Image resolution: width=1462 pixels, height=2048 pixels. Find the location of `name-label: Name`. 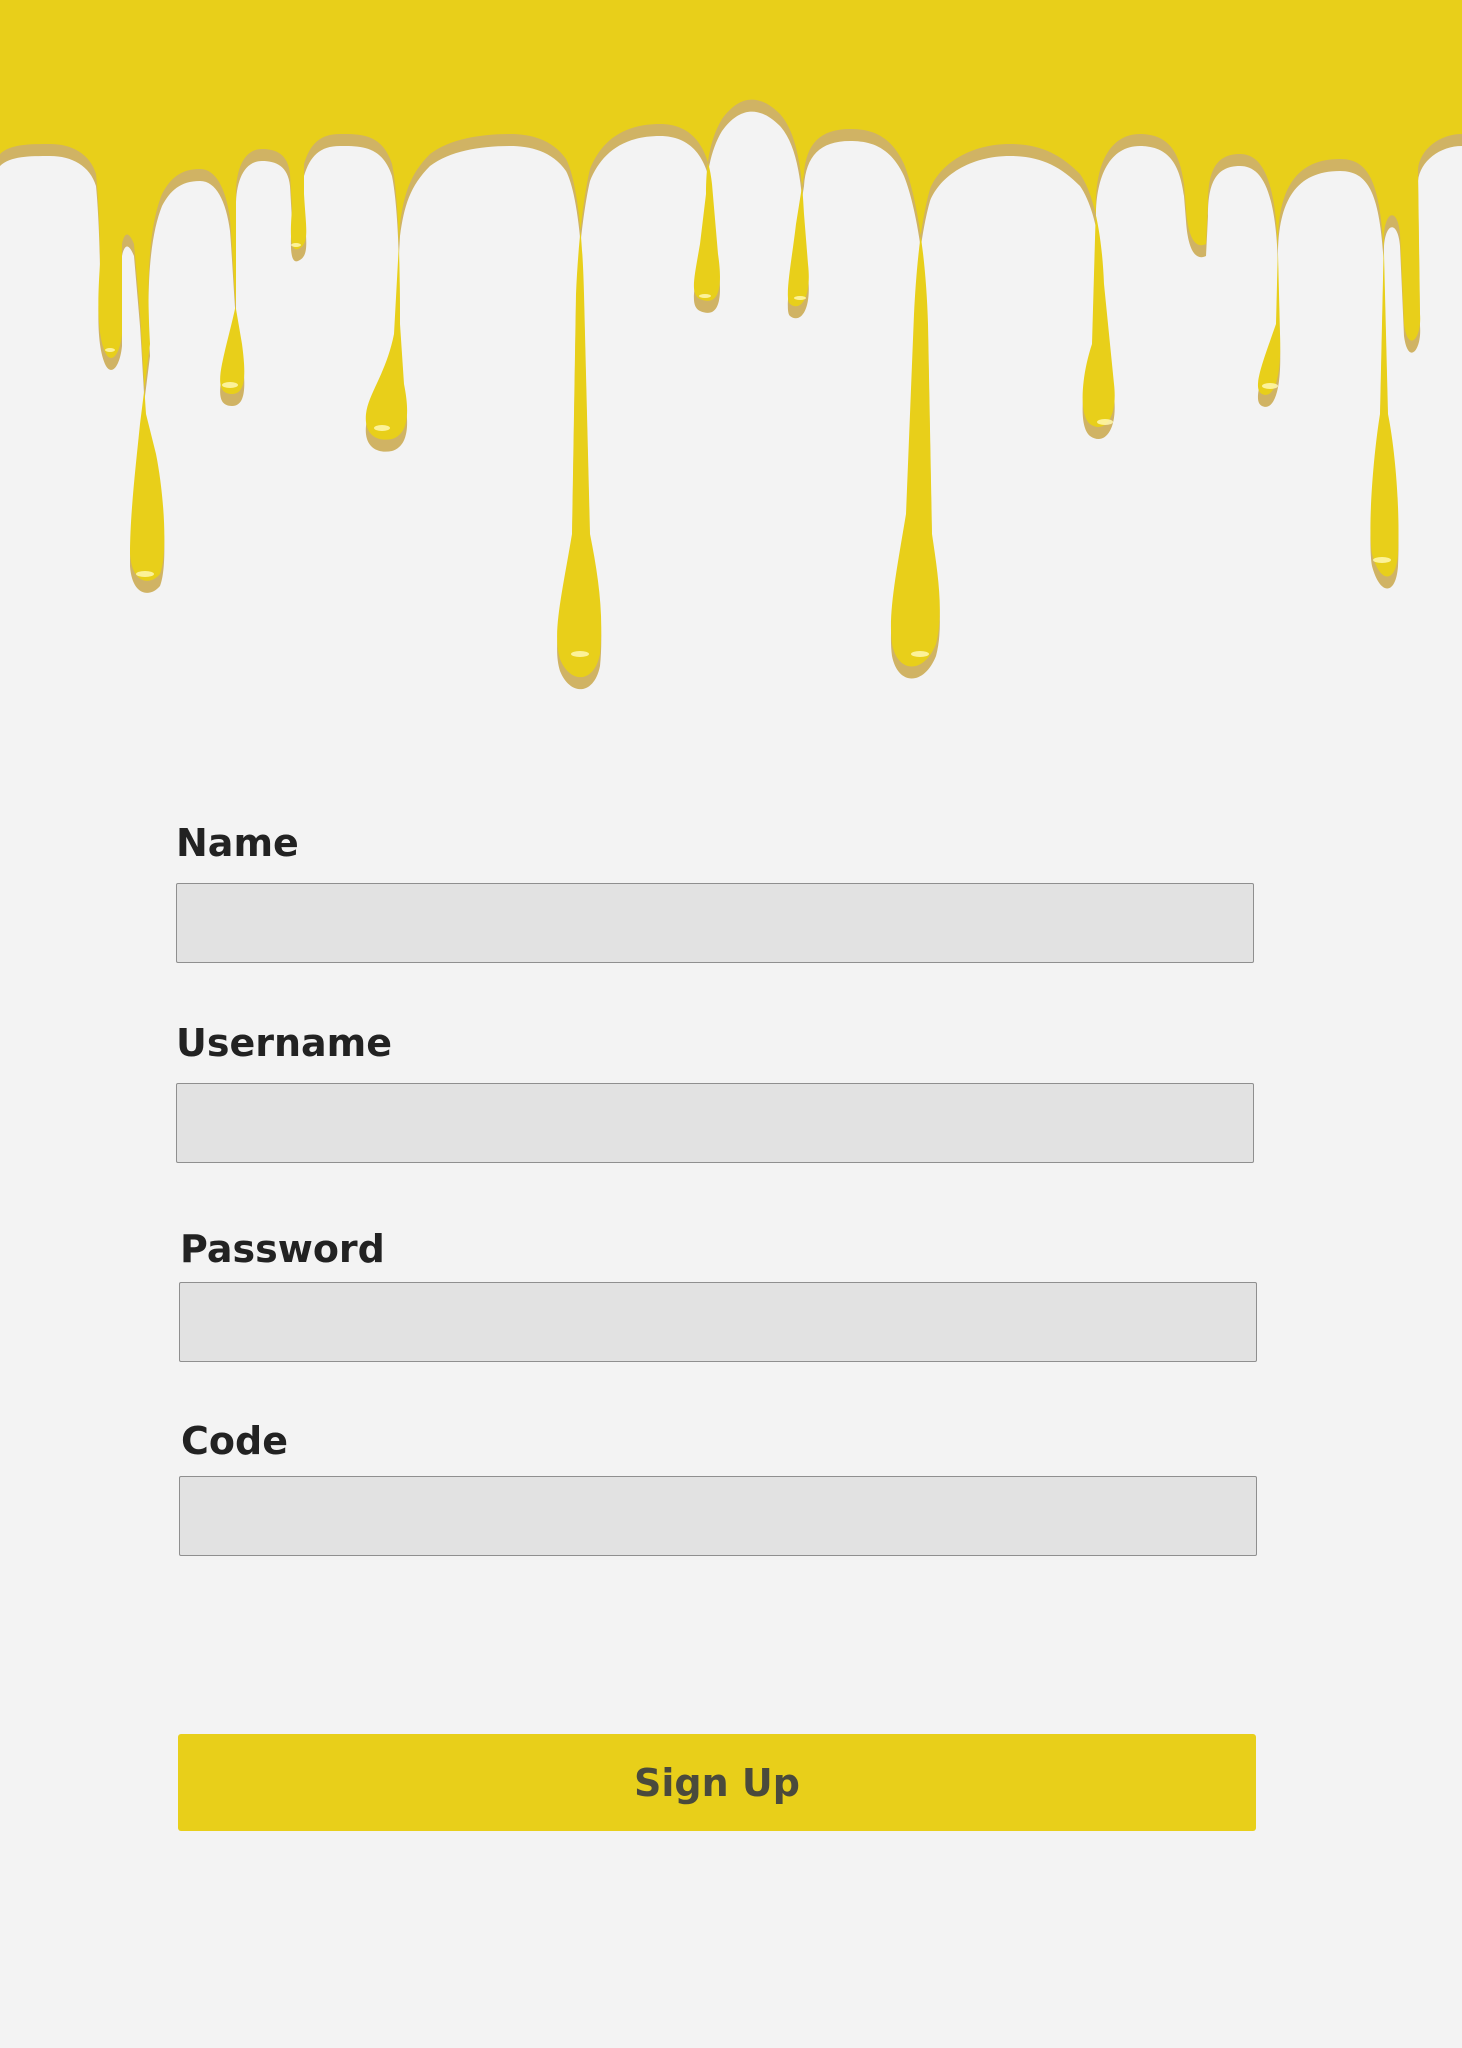

name-label: Name is located at coordinates (237, 843).